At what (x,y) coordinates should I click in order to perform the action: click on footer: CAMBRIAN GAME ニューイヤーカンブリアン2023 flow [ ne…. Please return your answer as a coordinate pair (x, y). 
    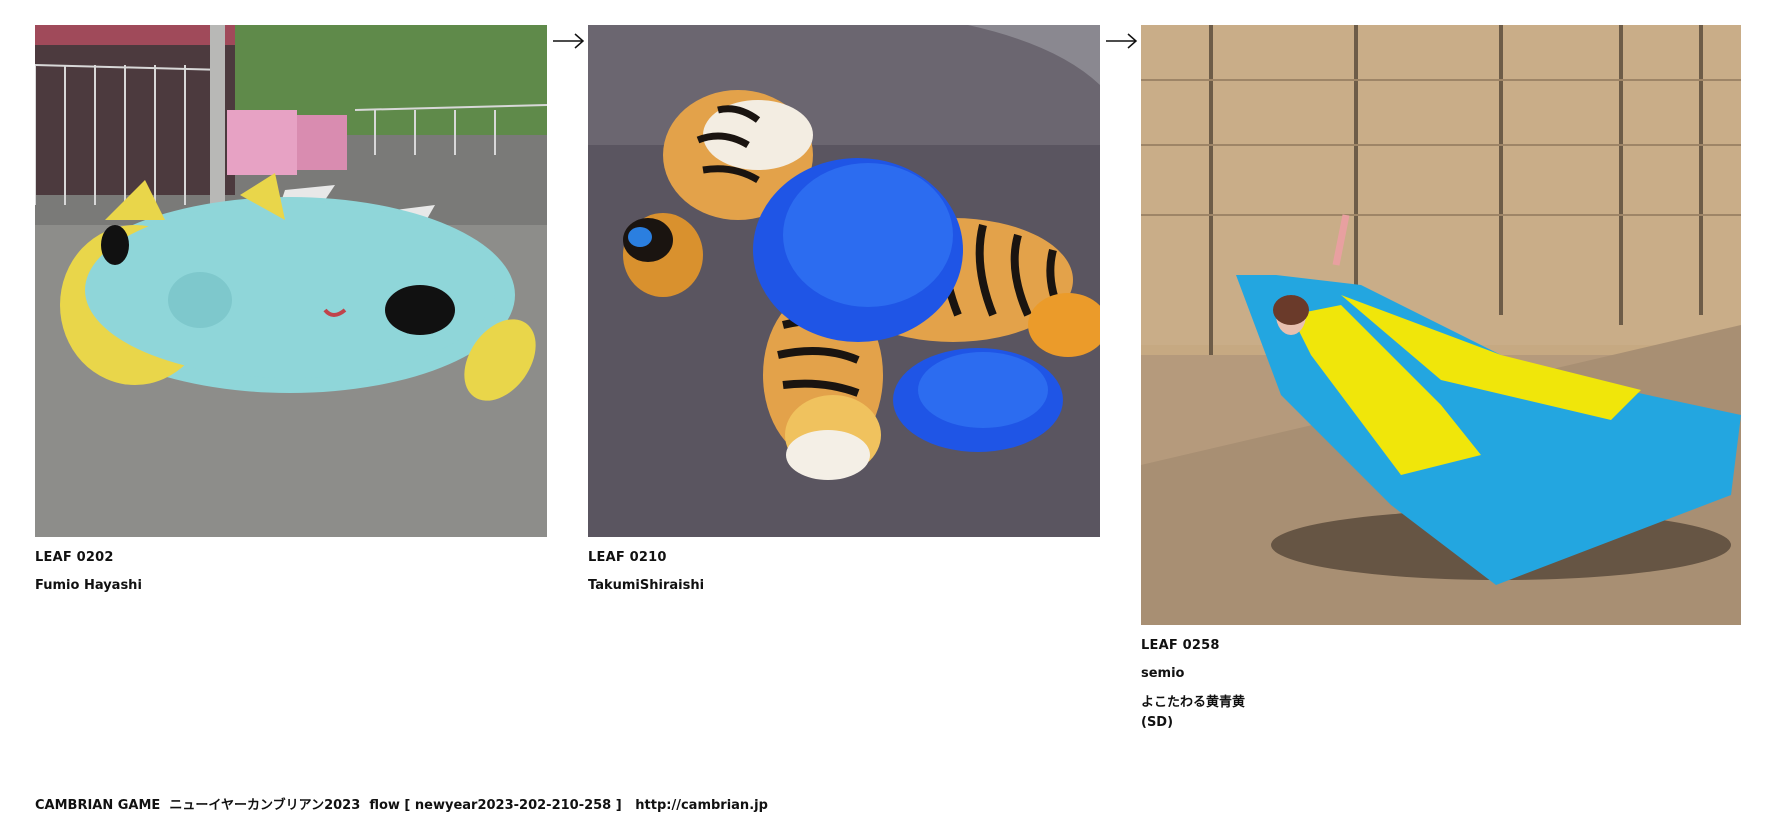
    Looking at the image, I should click on (401, 803).